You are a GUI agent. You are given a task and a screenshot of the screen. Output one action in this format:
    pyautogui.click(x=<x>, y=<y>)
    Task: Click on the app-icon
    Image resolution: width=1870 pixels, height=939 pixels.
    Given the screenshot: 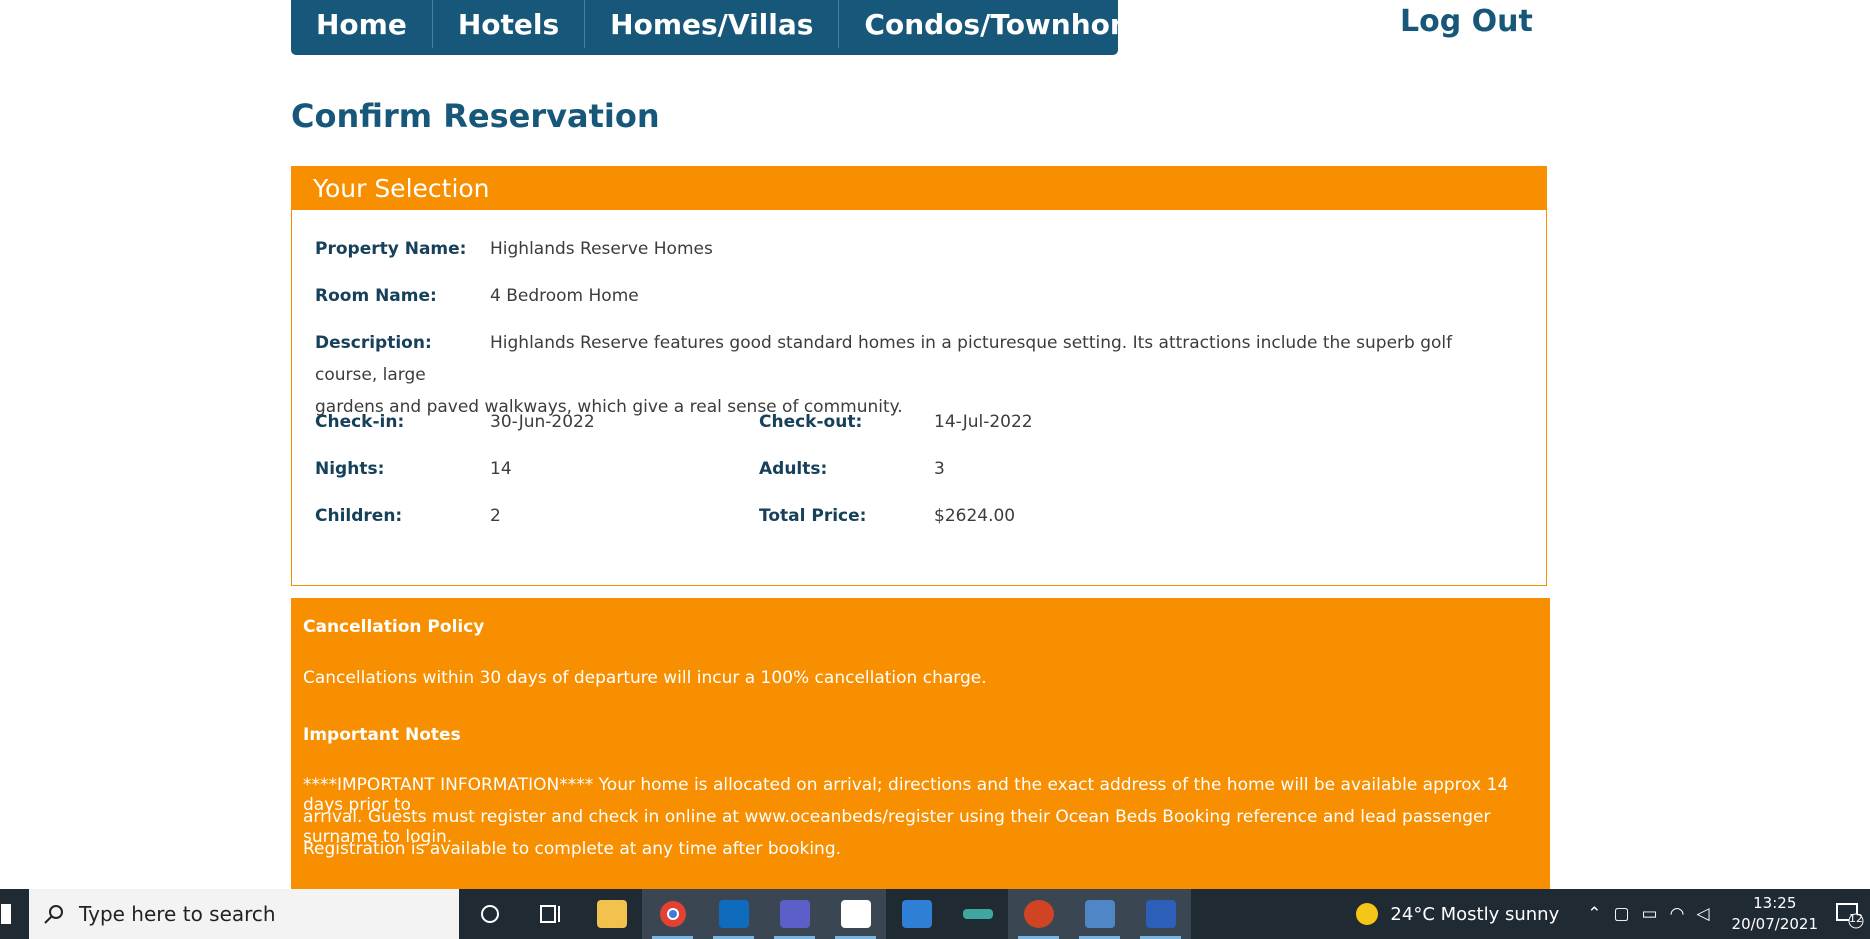 What is the action you would take?
    pyautogui.click(x=977, y=914)
    